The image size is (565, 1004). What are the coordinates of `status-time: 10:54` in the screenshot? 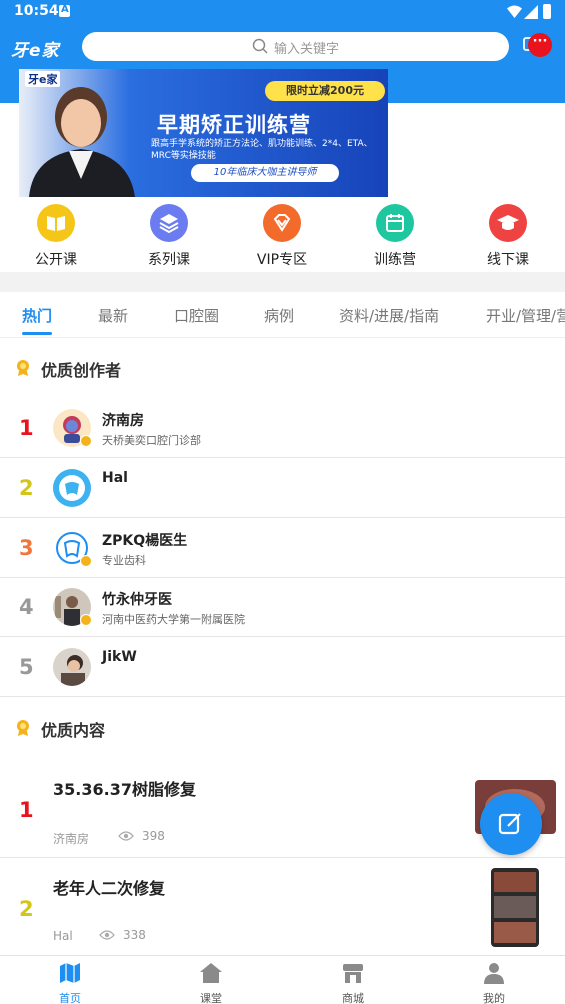 It's located at (36, 11).